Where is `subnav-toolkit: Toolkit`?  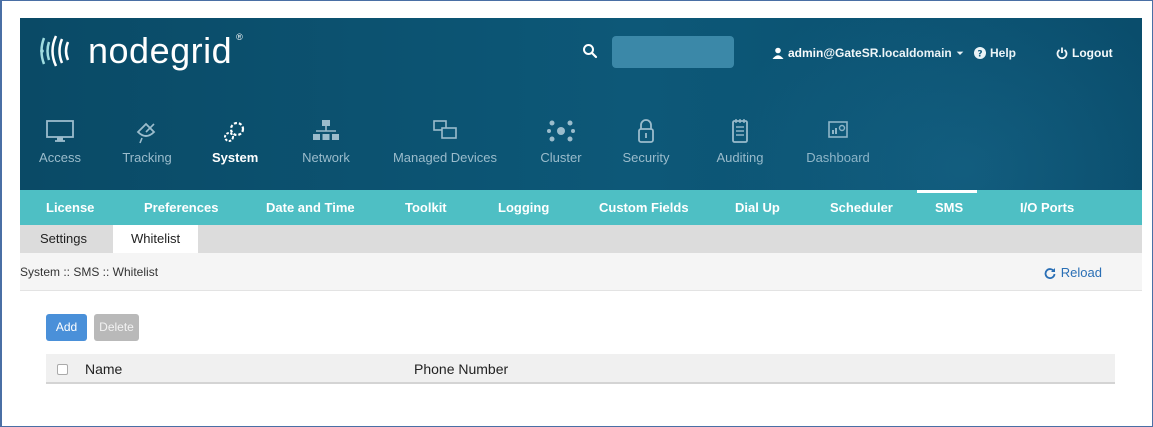 subnav-toolkit: Toolkit is located at coordinates (426, 207).